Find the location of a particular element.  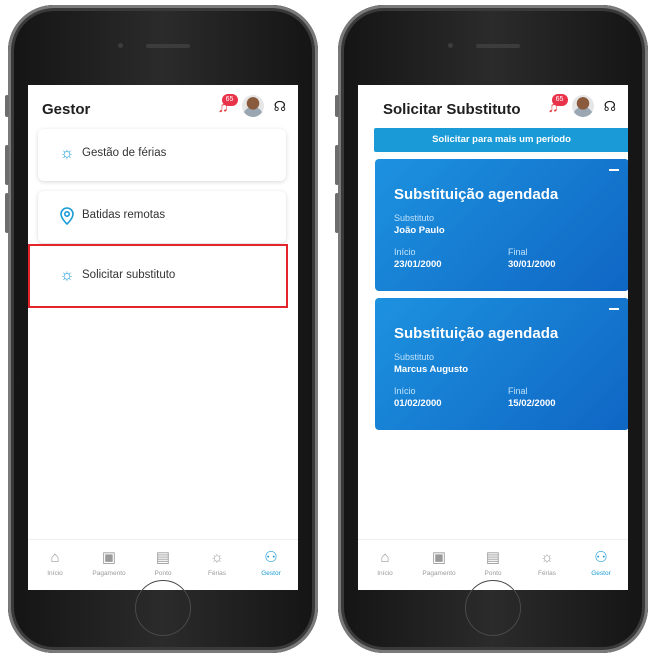

end-date: 15/02/2000 is located at coordinates (532, 403).